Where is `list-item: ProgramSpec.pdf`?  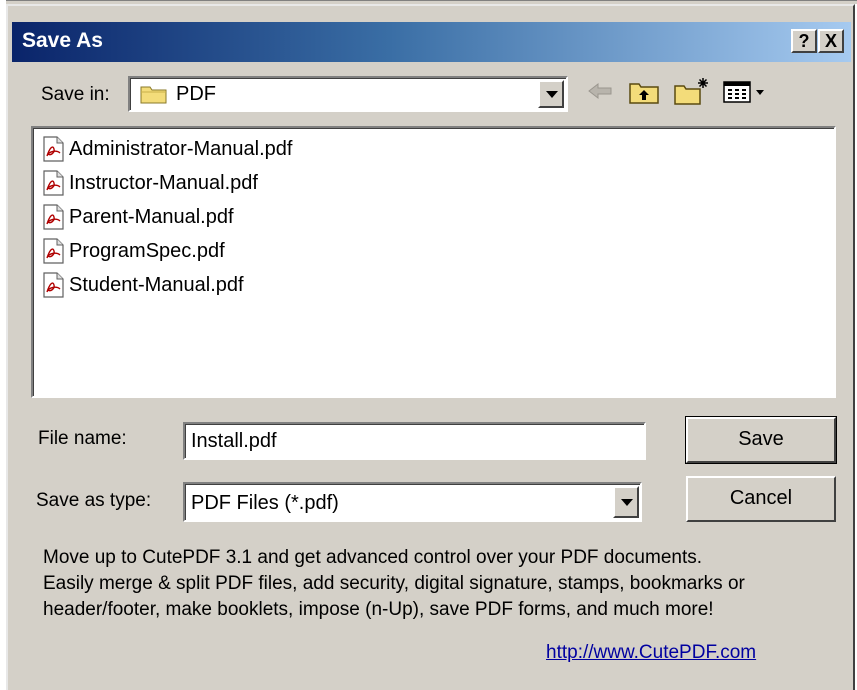
list-item: ProgramSpec.pdf is located at coordinates (133, 251).